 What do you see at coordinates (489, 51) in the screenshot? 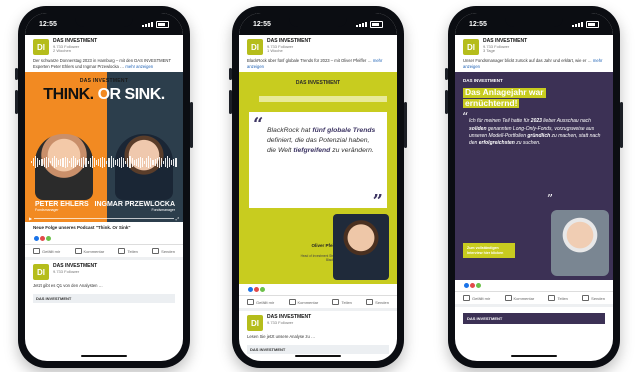
I see `post-age: 3 Tage` at bounding box center [489, 51].